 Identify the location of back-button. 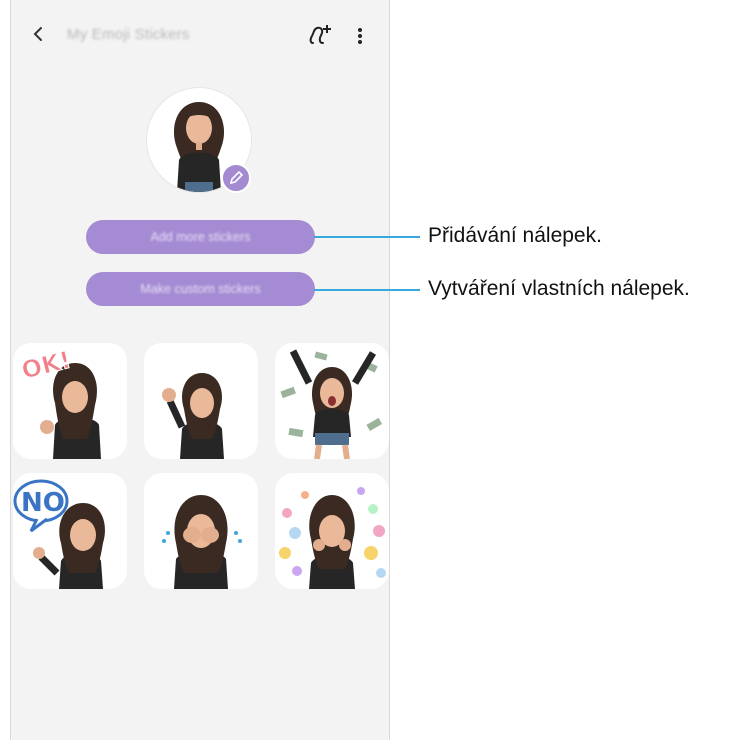
(39, 34).